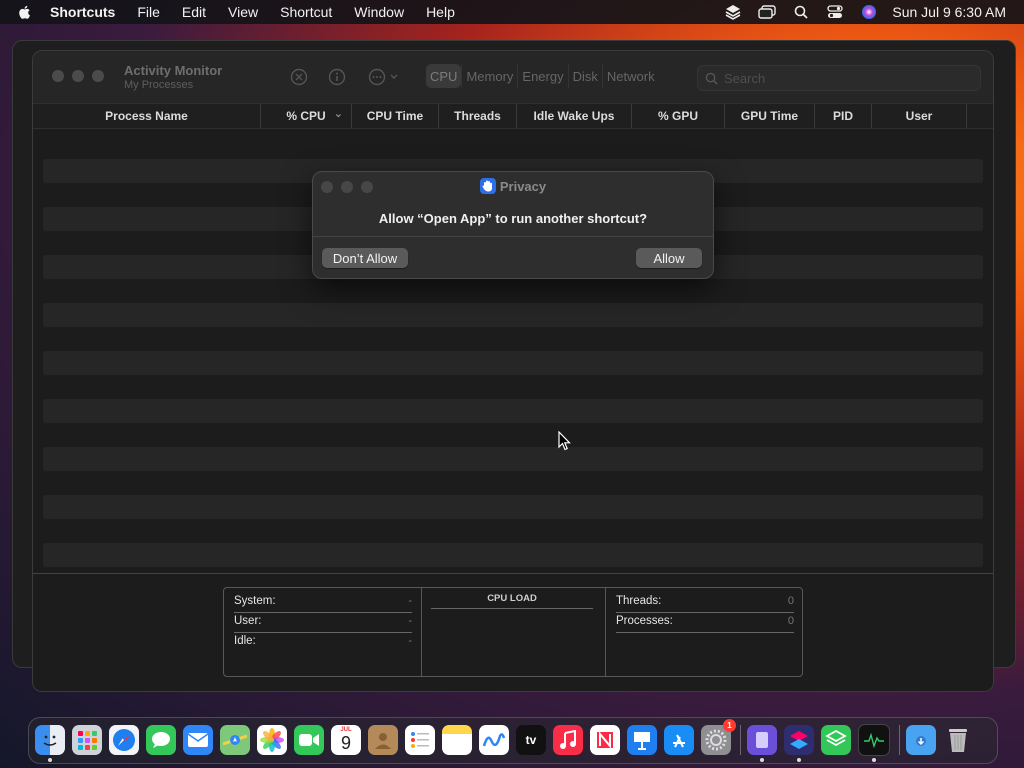 This screenshot has height=768, width=1024. What do you see at coordinates (790, 601) in the screenshot?
I see `stat-threads-value: 0` at bounding box center [790, 601].